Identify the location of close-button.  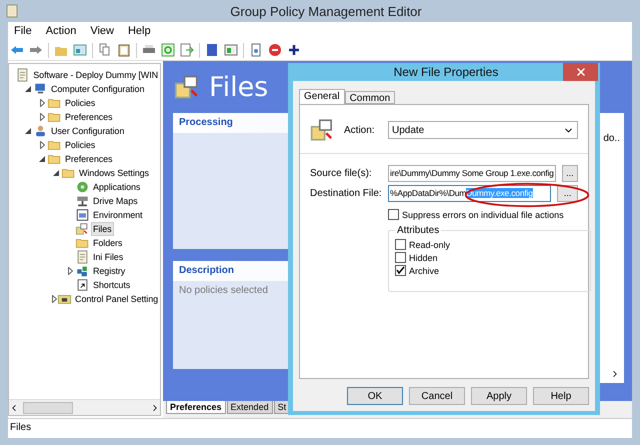
(580, 72).